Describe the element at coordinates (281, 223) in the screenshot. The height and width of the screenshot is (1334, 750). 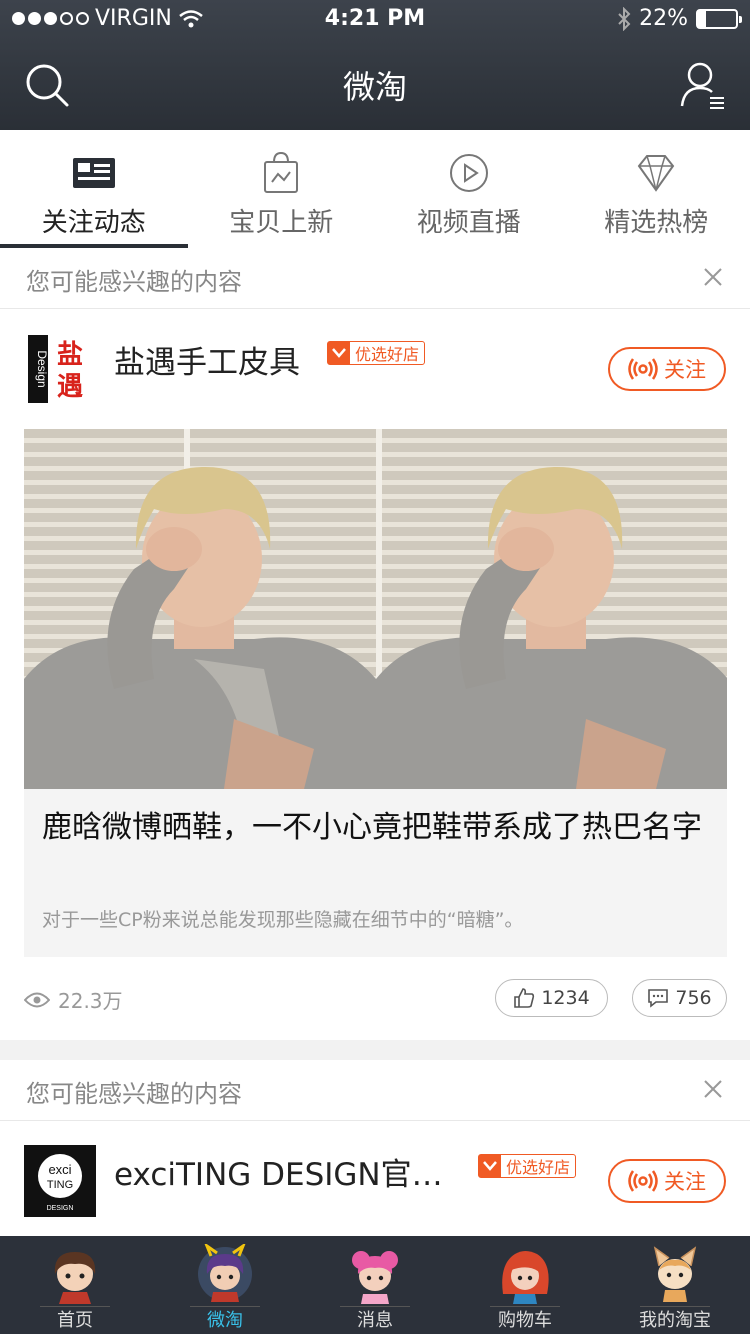
I see `tab-label: 宝贝上新` at that location.